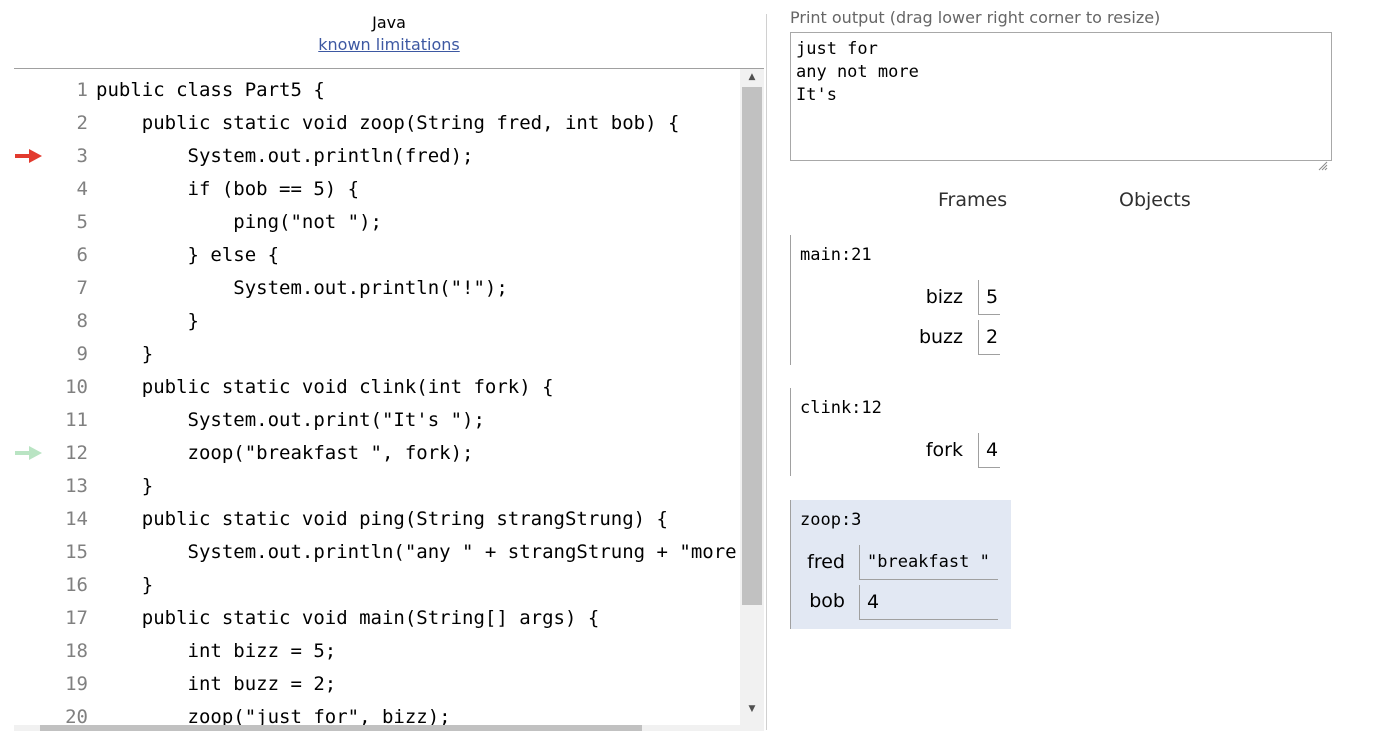 The image size is (1375, 731). I want to click on variable-name: fork, so click(944, 450).